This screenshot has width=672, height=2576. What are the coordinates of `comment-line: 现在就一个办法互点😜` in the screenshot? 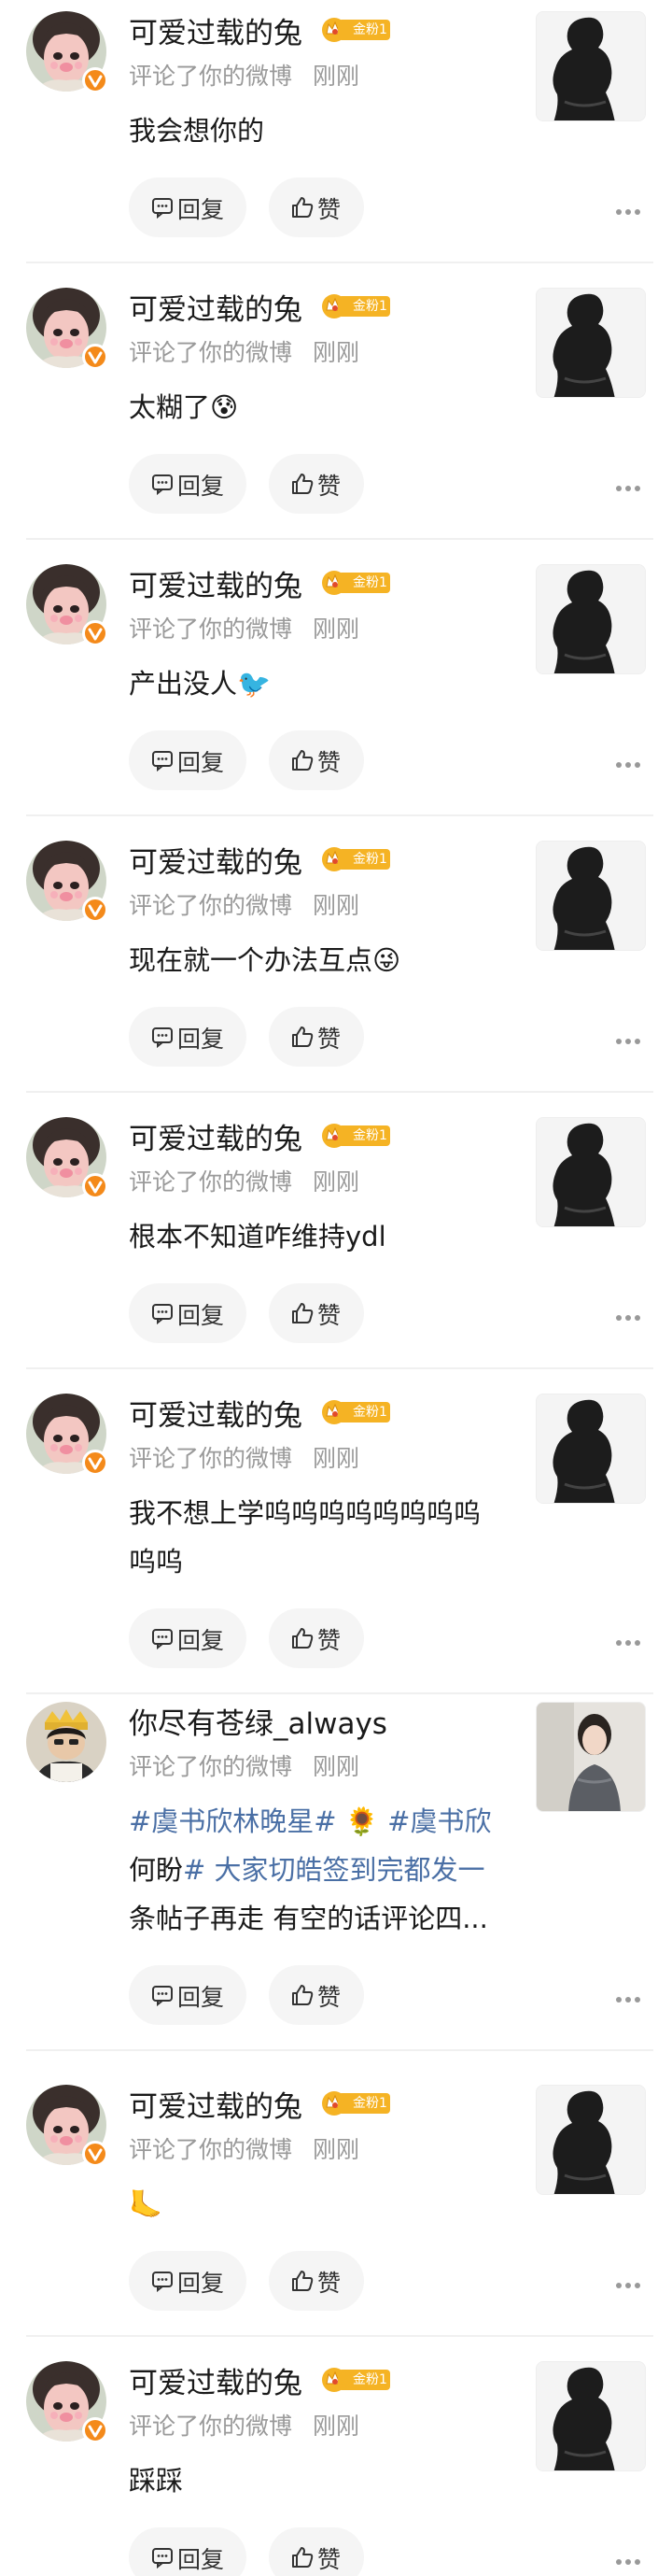 It's located at (265, 960).